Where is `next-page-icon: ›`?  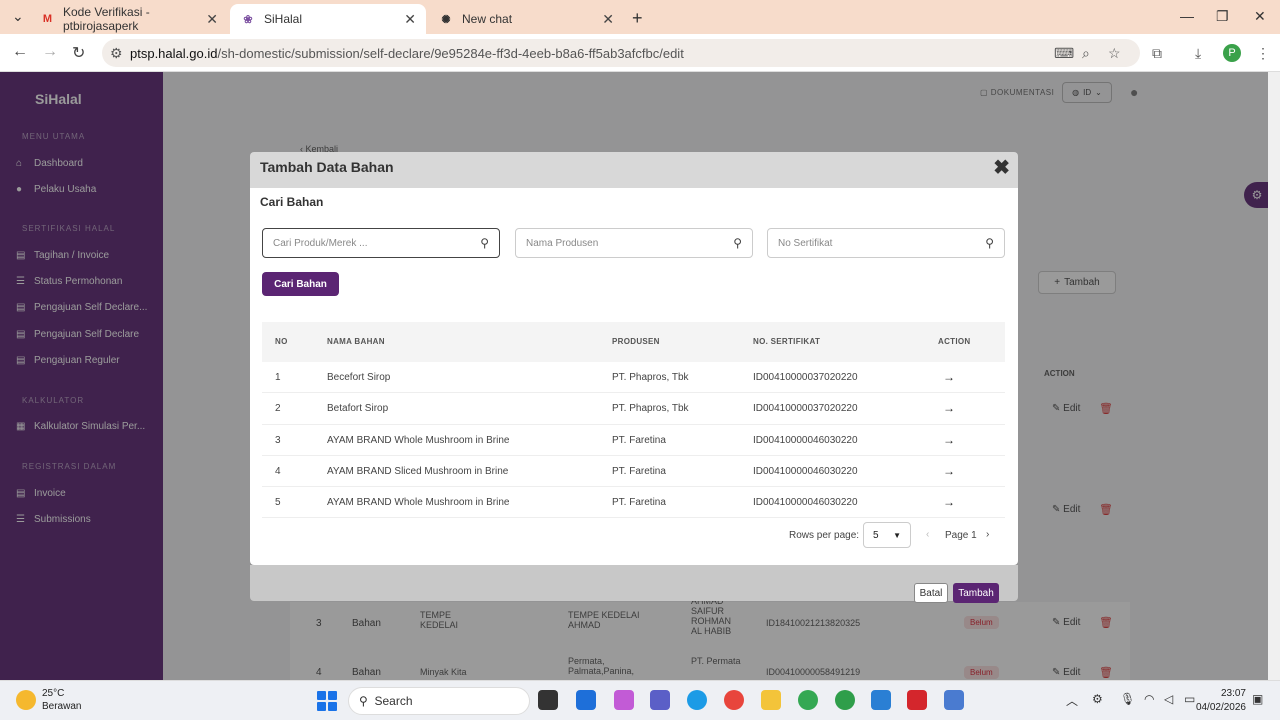 next-page-icon: › is located at coordinates (987, 534).